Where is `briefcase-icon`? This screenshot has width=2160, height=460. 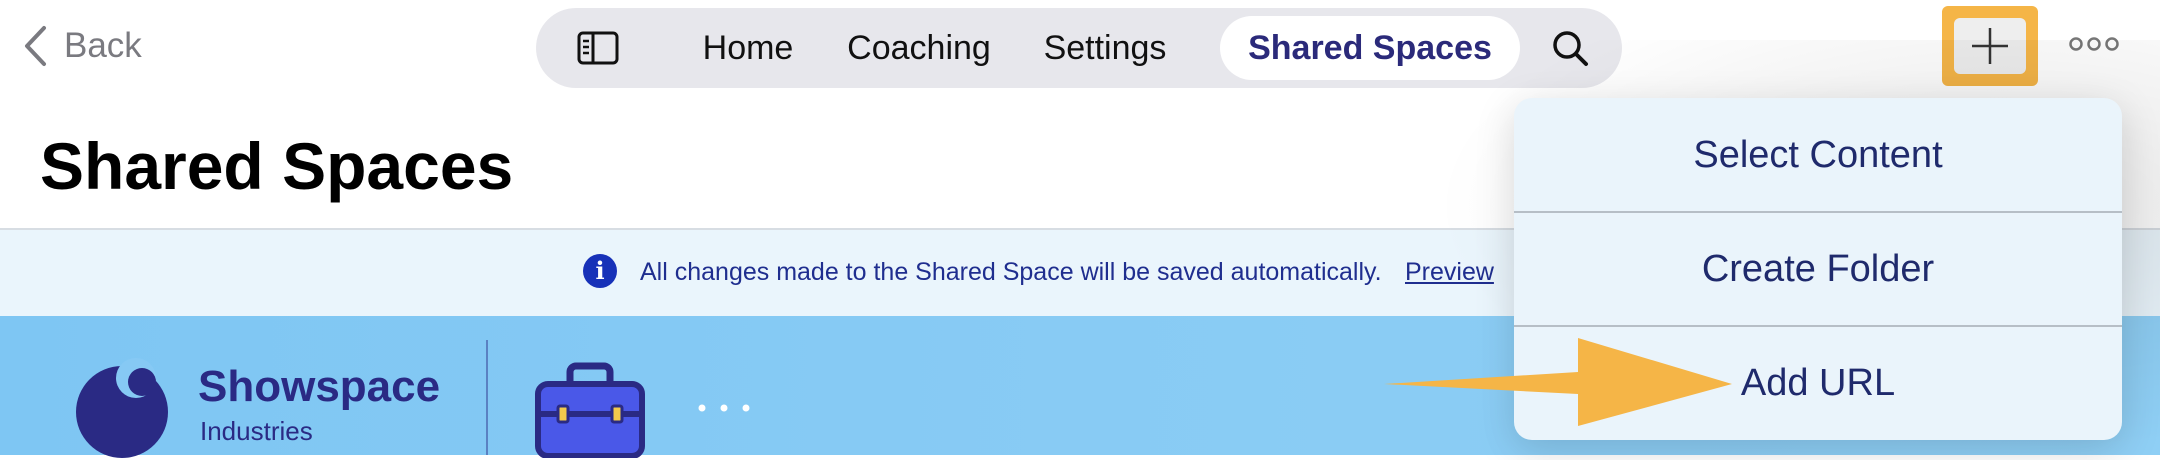 briefcase-icon is located at coordinates (590, 410).